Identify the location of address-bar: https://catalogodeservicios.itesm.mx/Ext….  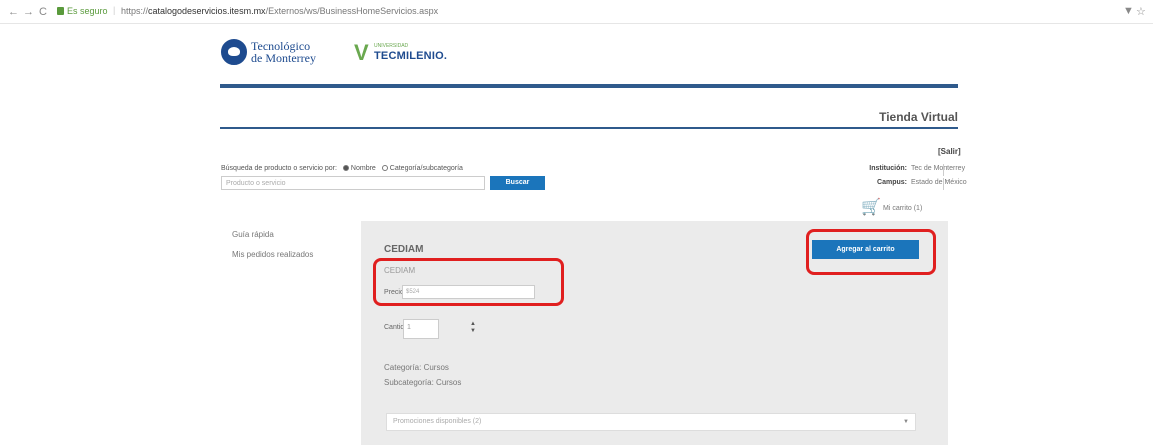
(279, 11).